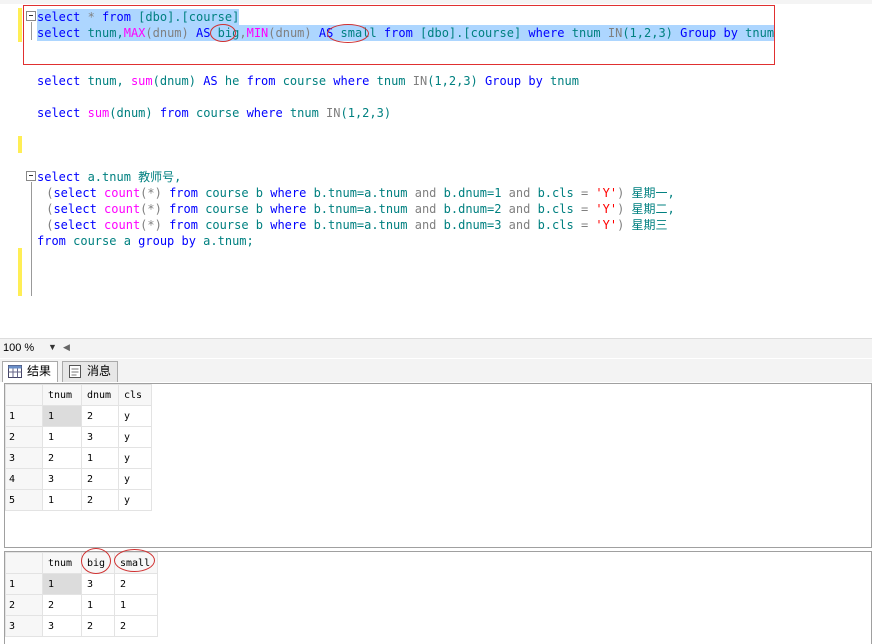 The height and width of the screenshot is (644, 872). I want to click on keyword: AS, so click(210, 81).